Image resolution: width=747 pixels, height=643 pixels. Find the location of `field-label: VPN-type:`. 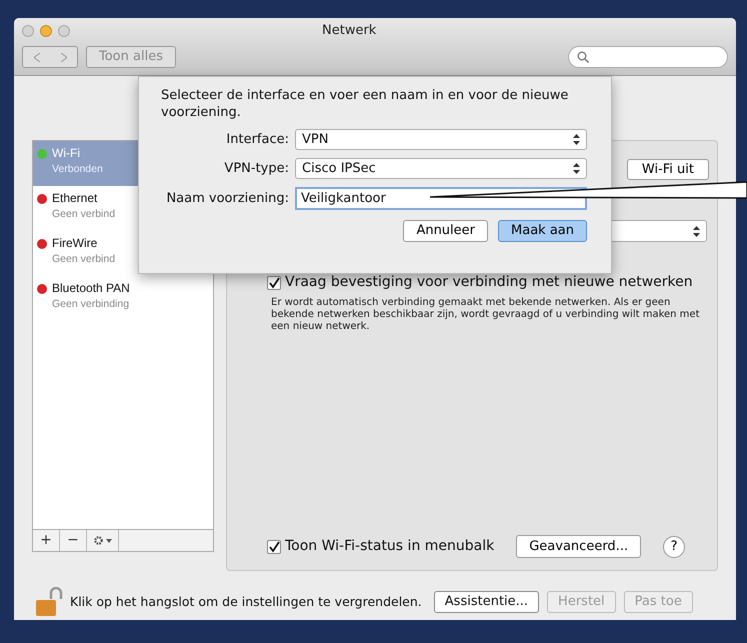

field-label: VPN-type: is located at coordinates (256, 169).